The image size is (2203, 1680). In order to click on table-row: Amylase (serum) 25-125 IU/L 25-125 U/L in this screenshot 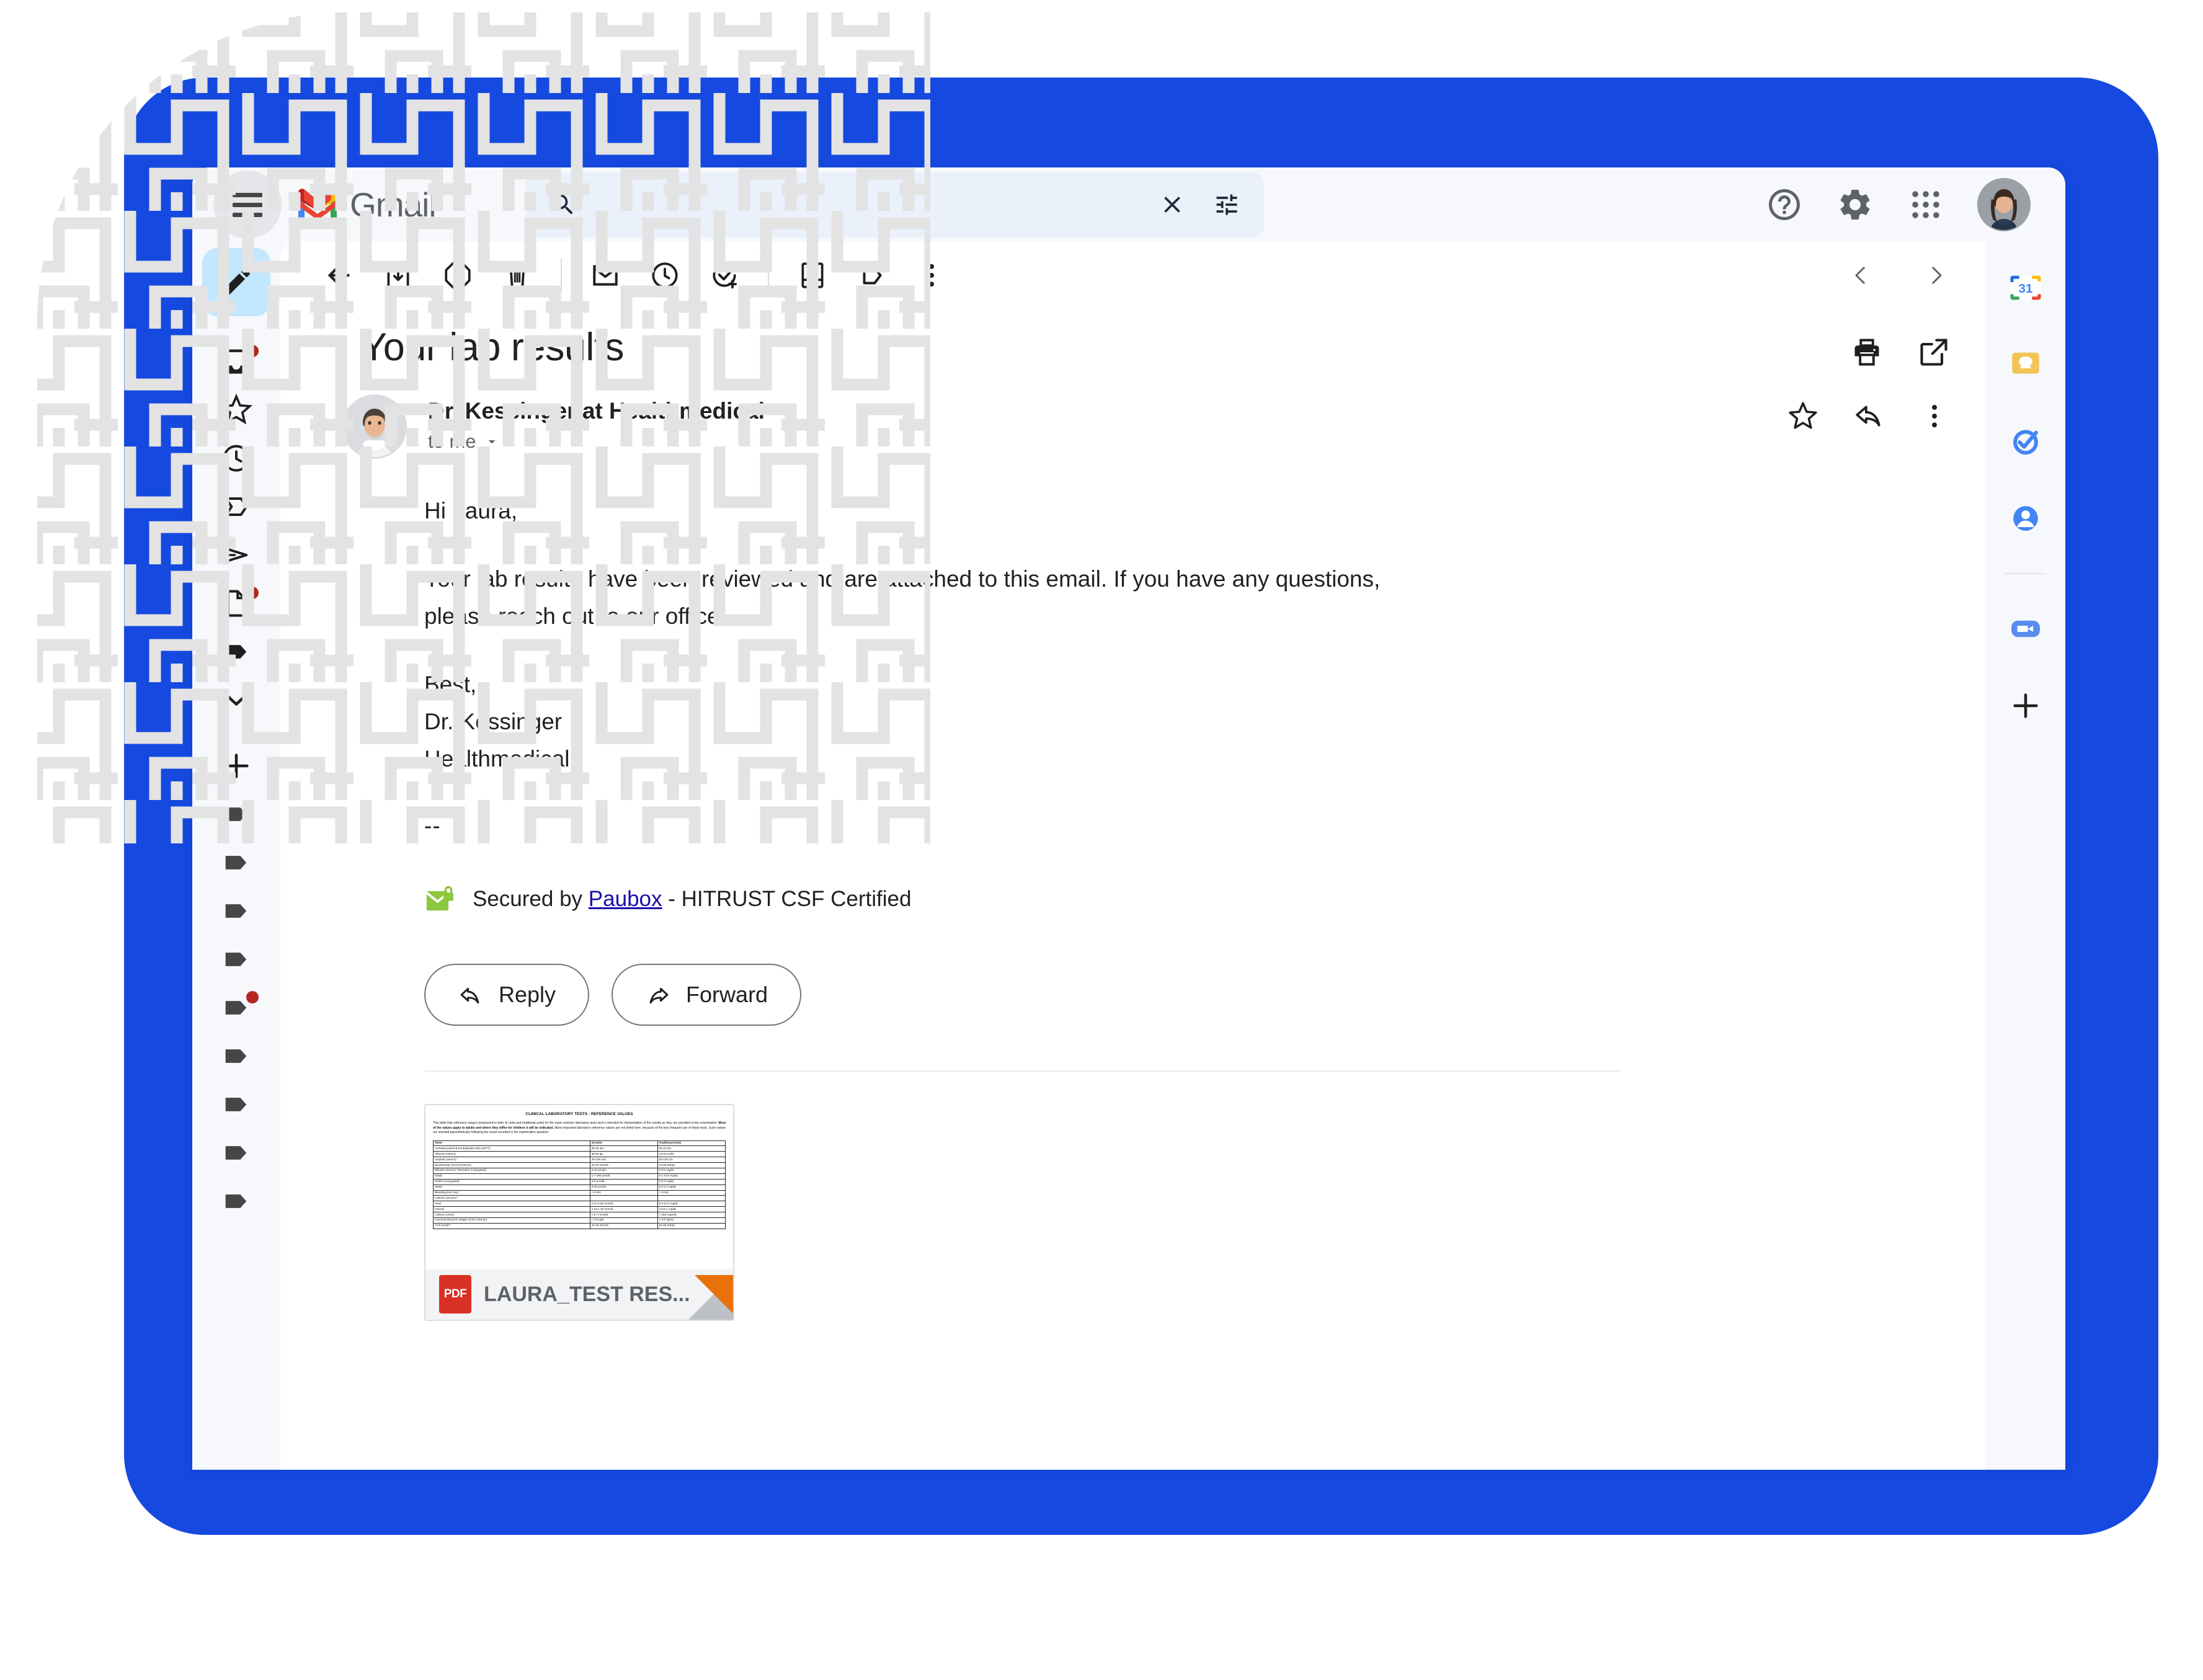, I will do `click(579, 1160)`.